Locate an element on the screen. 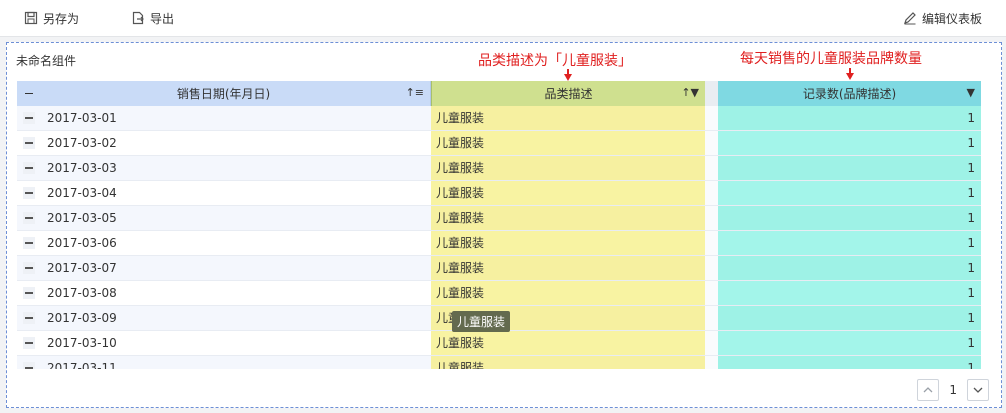 This screenshot has width=1006, height=413. table-row: 2017-03-01 儿童服装 1 is located at coordinates (499, 118).